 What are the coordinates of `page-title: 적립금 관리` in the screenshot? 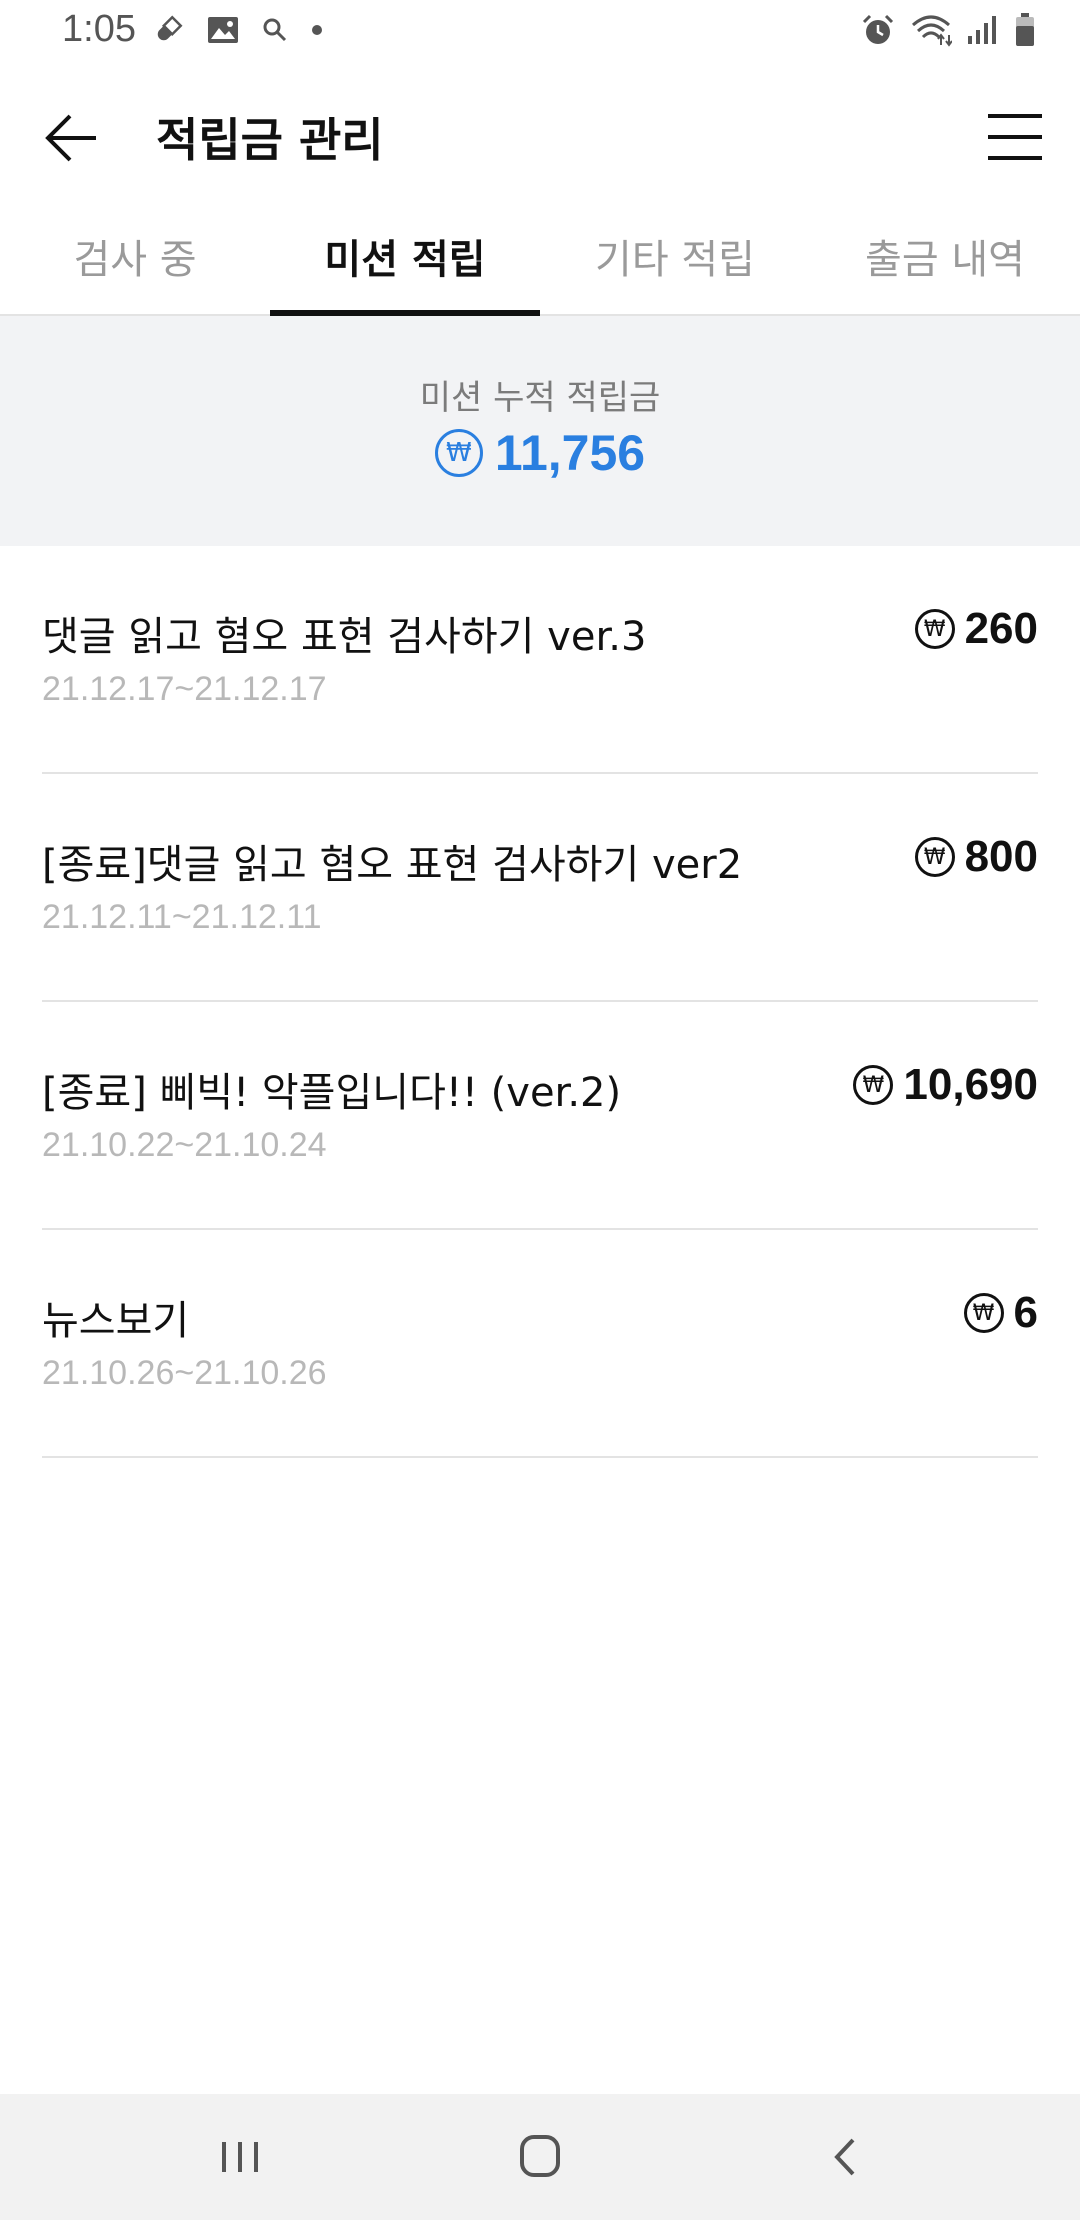 It's located at (270, 140).